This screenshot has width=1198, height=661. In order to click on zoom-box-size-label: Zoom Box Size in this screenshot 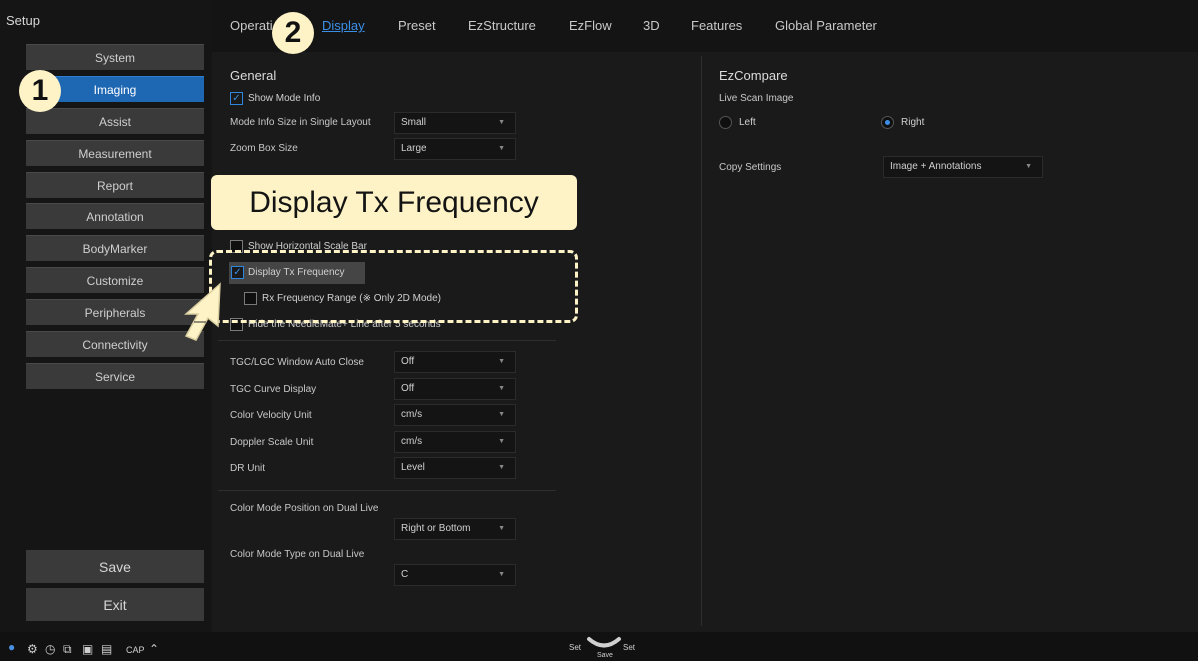, I will do `click(264, 148)`.